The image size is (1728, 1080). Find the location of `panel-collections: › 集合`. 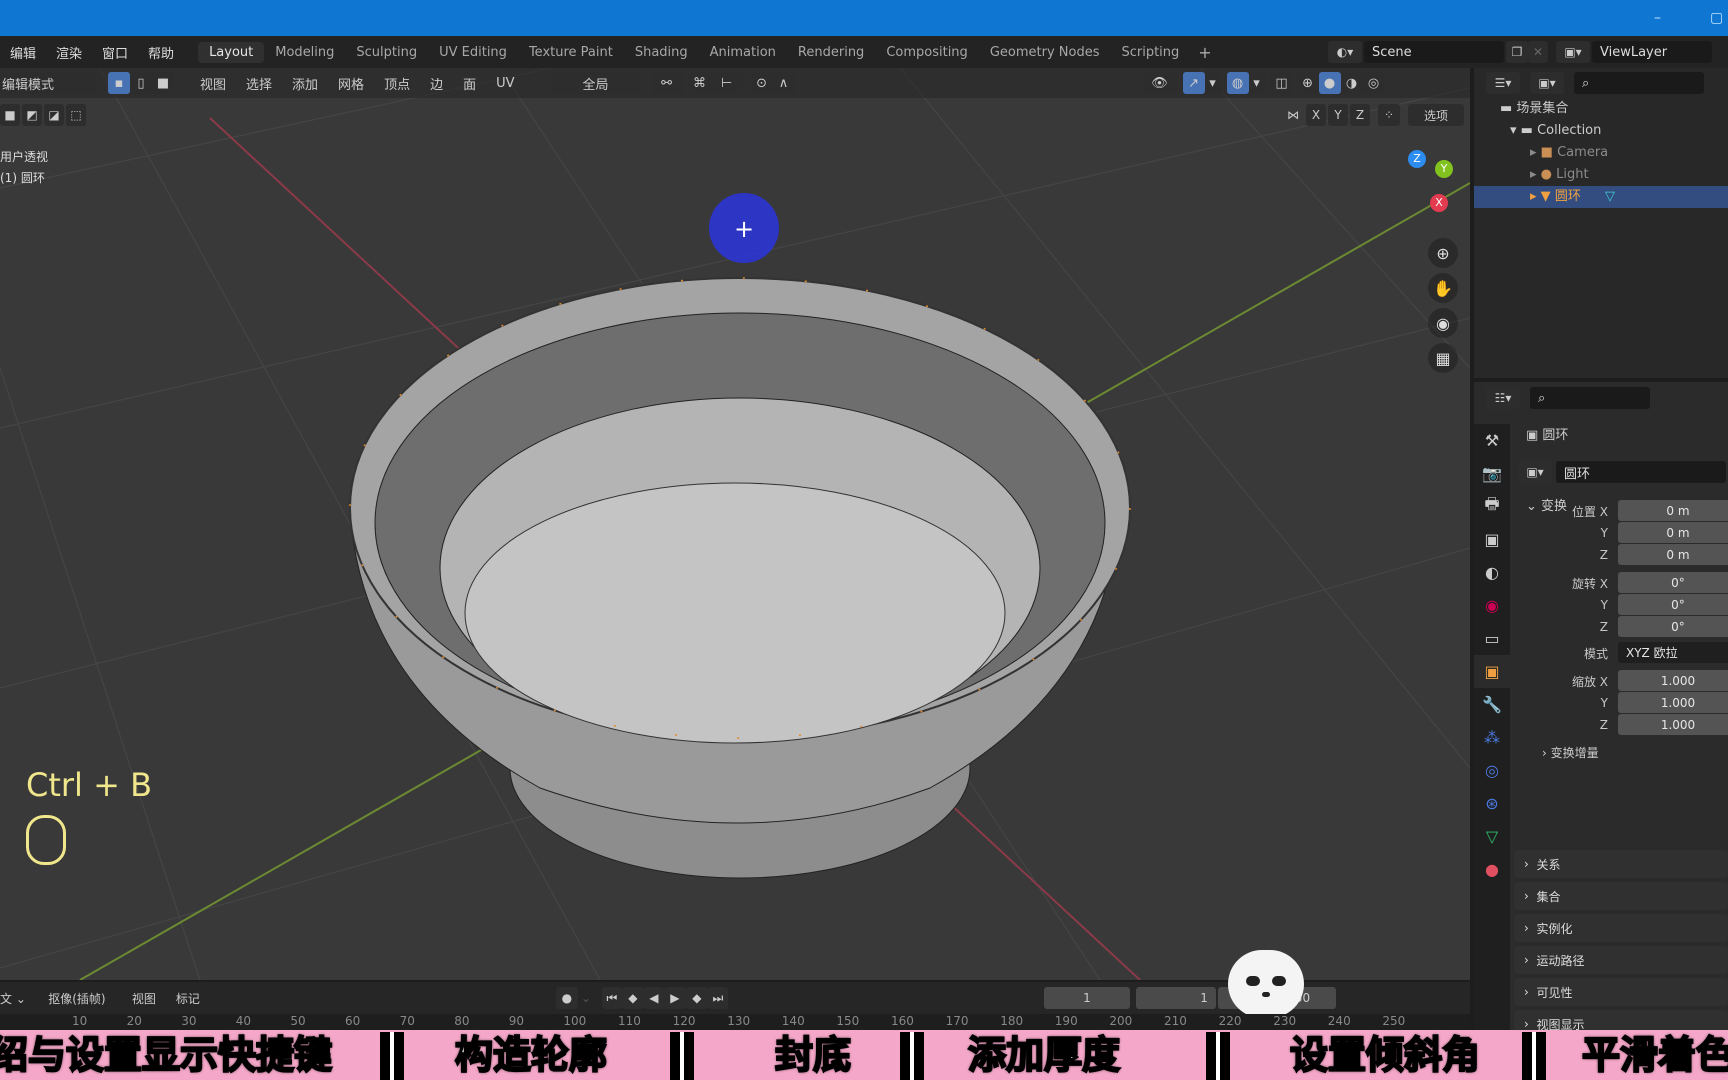

panel-collections: › 集合 is located at coordinates (1621, 896).